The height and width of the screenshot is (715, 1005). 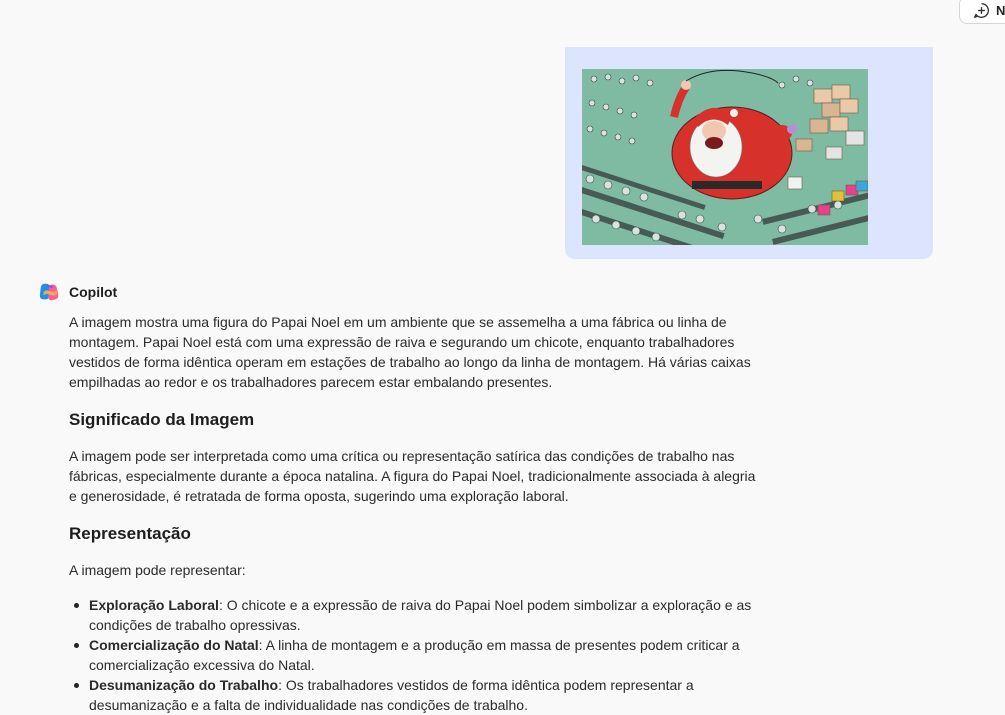 What do you see at coordinates (174, 645) in the screenshot?
I see `list-item-title: Comercialização do Natal` at bounding box center [174, 645].